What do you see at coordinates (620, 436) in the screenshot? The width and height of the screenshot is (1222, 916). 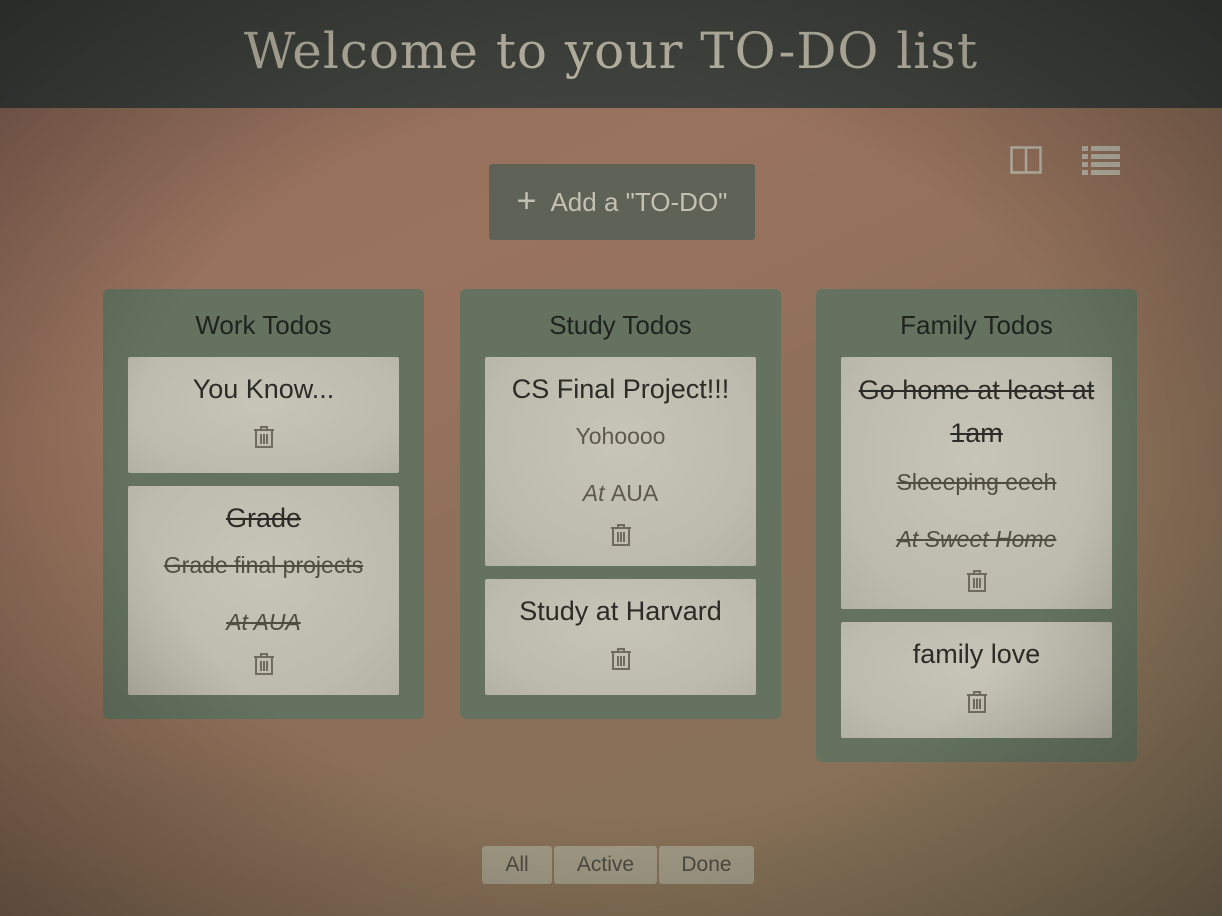 I see `todo-description: Yohoooo` at bounding box center [620, 436].